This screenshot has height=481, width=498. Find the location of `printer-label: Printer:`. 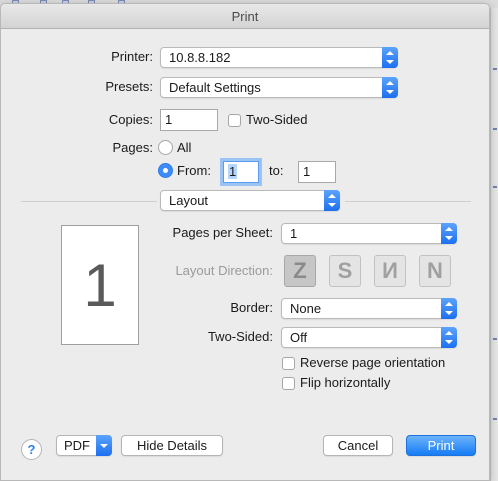

printer-label: Printer: is located at coordinates (132, 56).